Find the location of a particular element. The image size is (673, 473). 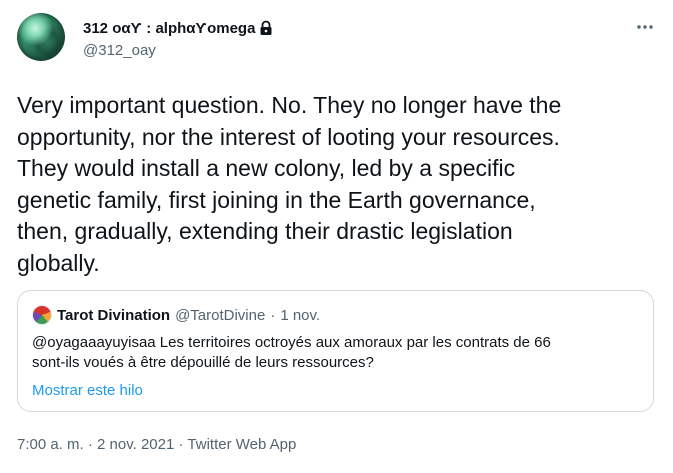

quoted-avatar is located at coordinates (42, 315).